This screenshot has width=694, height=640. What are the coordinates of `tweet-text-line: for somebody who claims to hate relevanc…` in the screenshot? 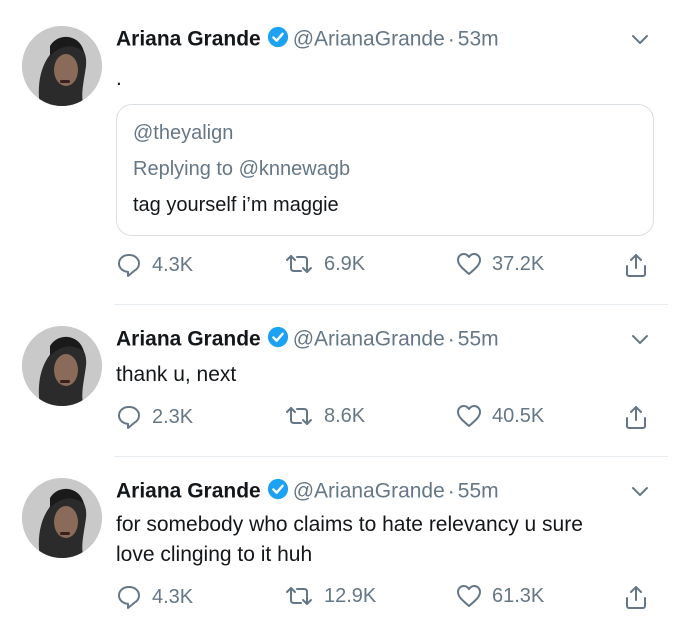 It's located at (349, 524).